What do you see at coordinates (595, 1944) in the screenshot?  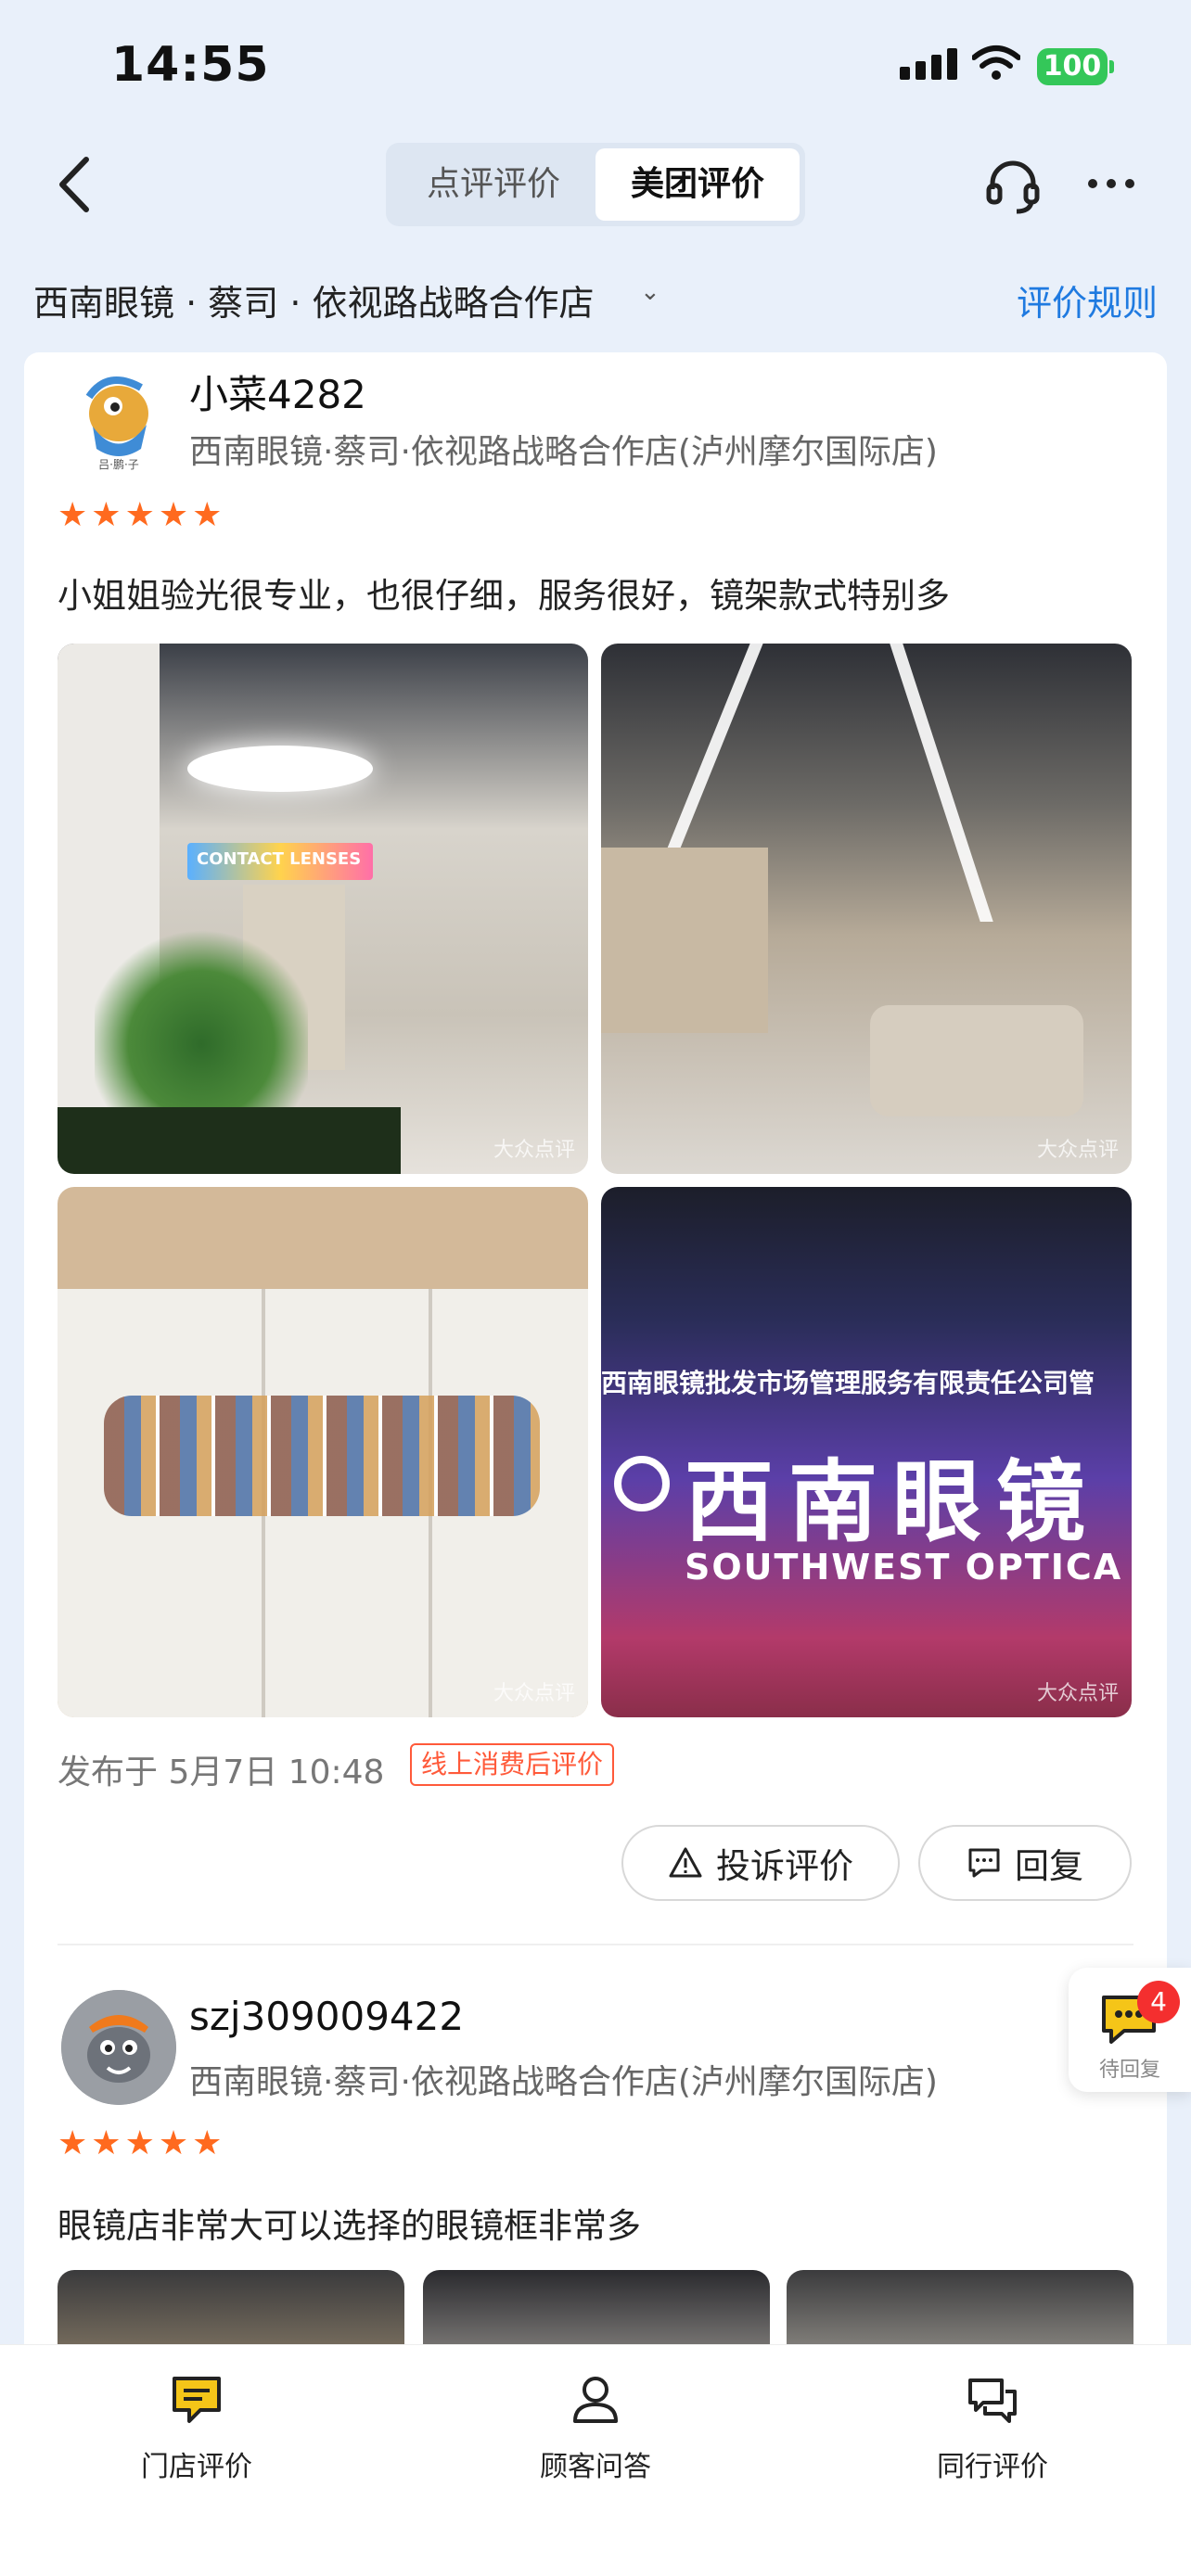 I see `review-divider` at bounding box center [595, 1944].